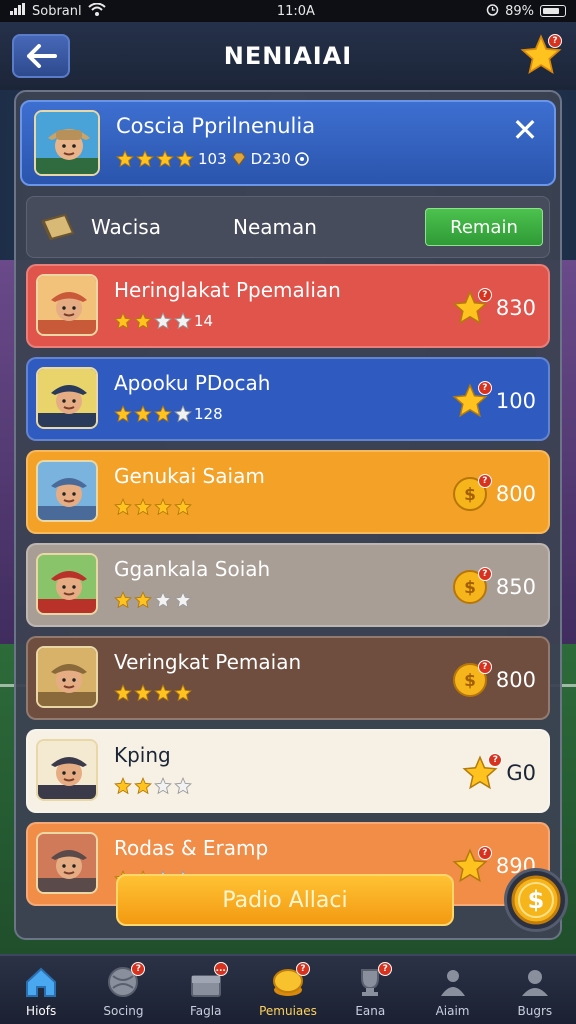 This screenshot has height=1024, width=576. What do you see at coordinates (535, 982) in the screenshot?
I see `profile-icon` at bounding box center [535, 982].